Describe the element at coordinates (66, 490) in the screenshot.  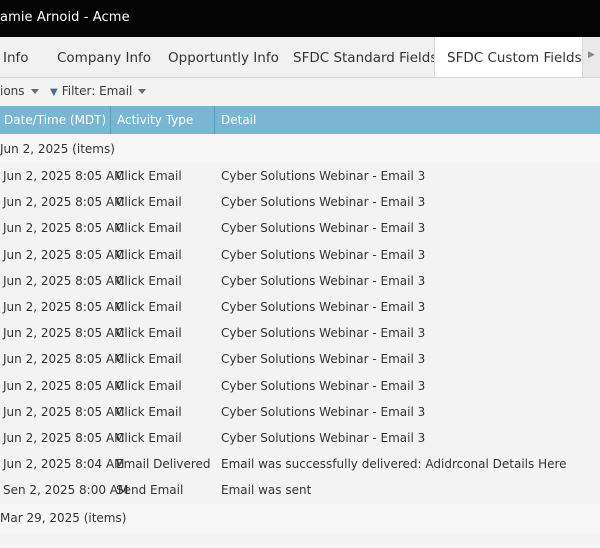
I see `cell-datetime: Sen 2, 2025 8:00 AM` at that location.